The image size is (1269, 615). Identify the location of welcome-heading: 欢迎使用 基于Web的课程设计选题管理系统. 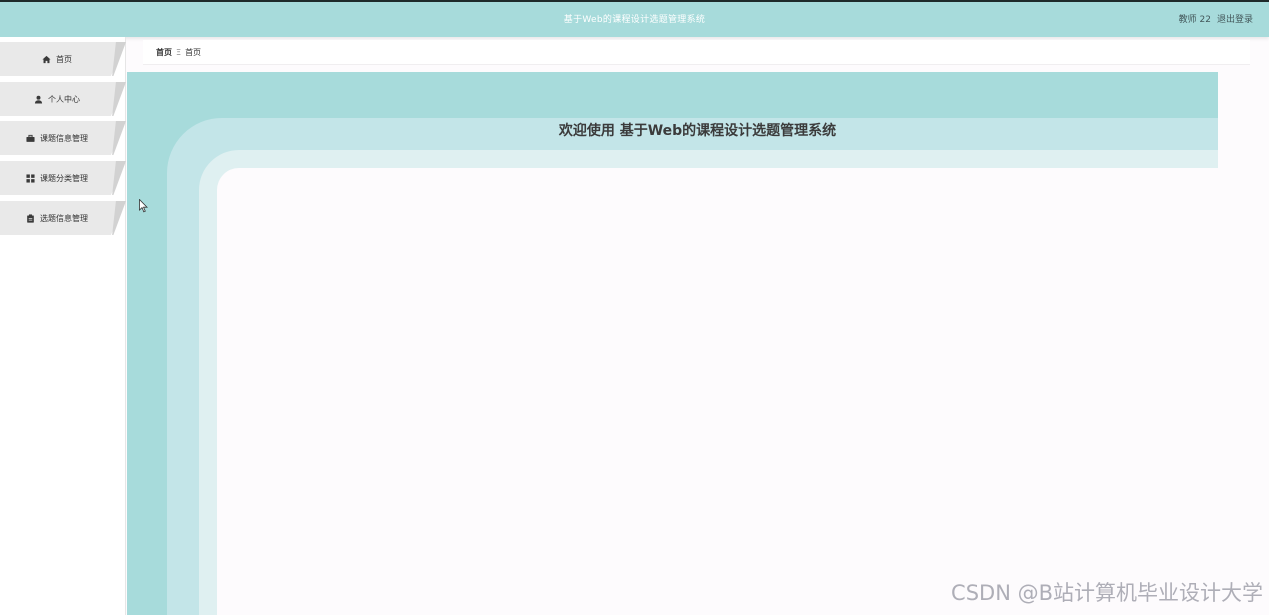
(697, 131).